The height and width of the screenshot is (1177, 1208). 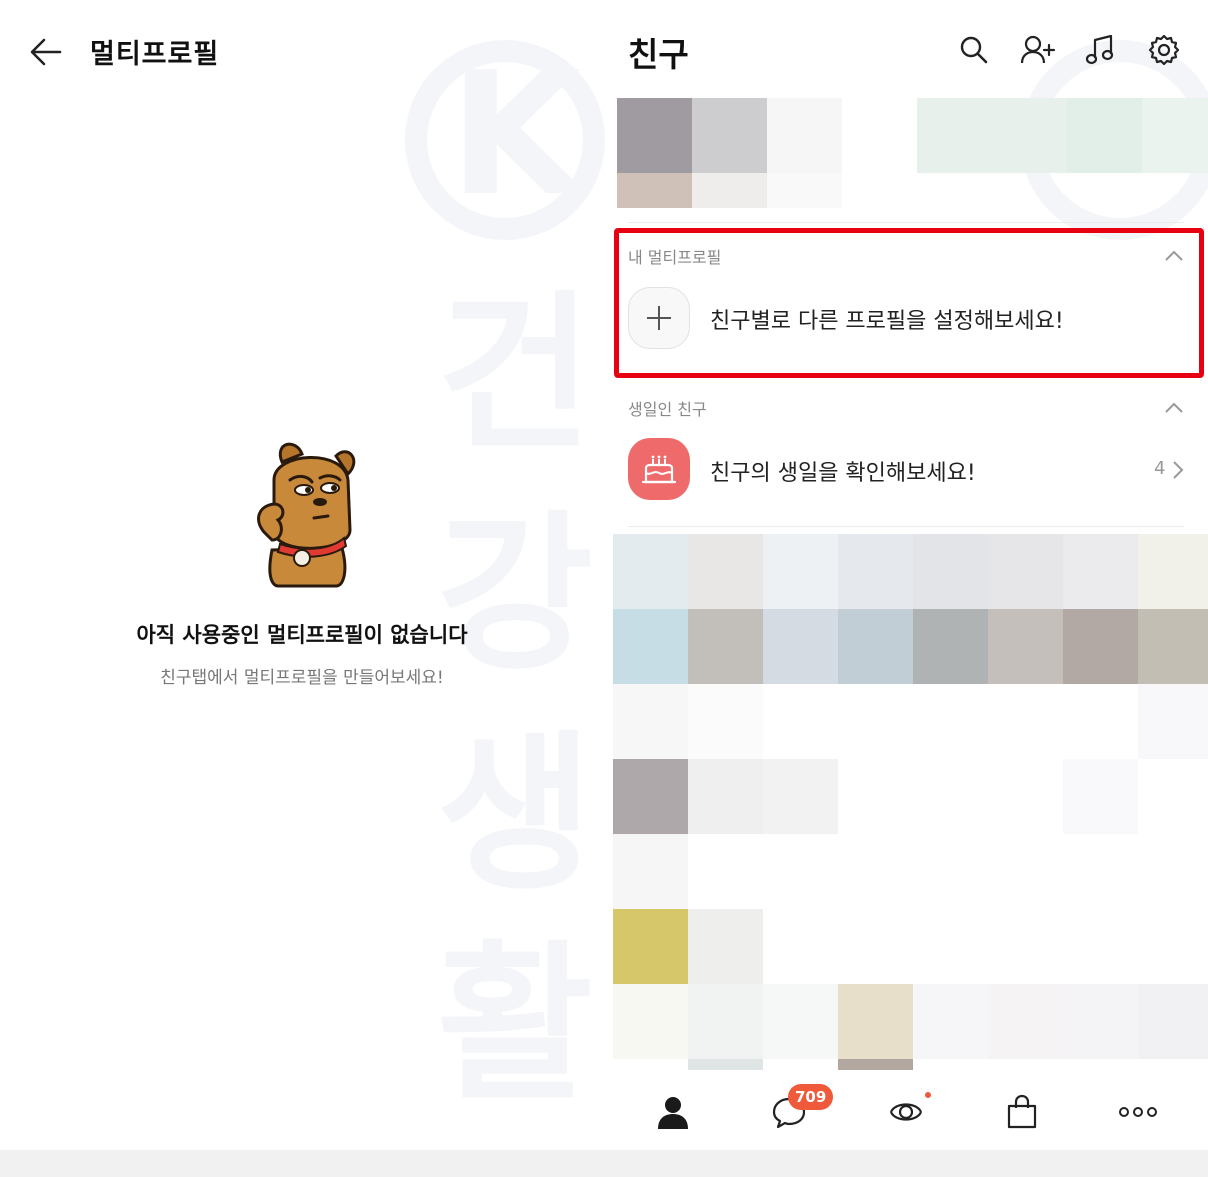 I want to click on page-title: 멀티프로필, so click(x=155, y=54).